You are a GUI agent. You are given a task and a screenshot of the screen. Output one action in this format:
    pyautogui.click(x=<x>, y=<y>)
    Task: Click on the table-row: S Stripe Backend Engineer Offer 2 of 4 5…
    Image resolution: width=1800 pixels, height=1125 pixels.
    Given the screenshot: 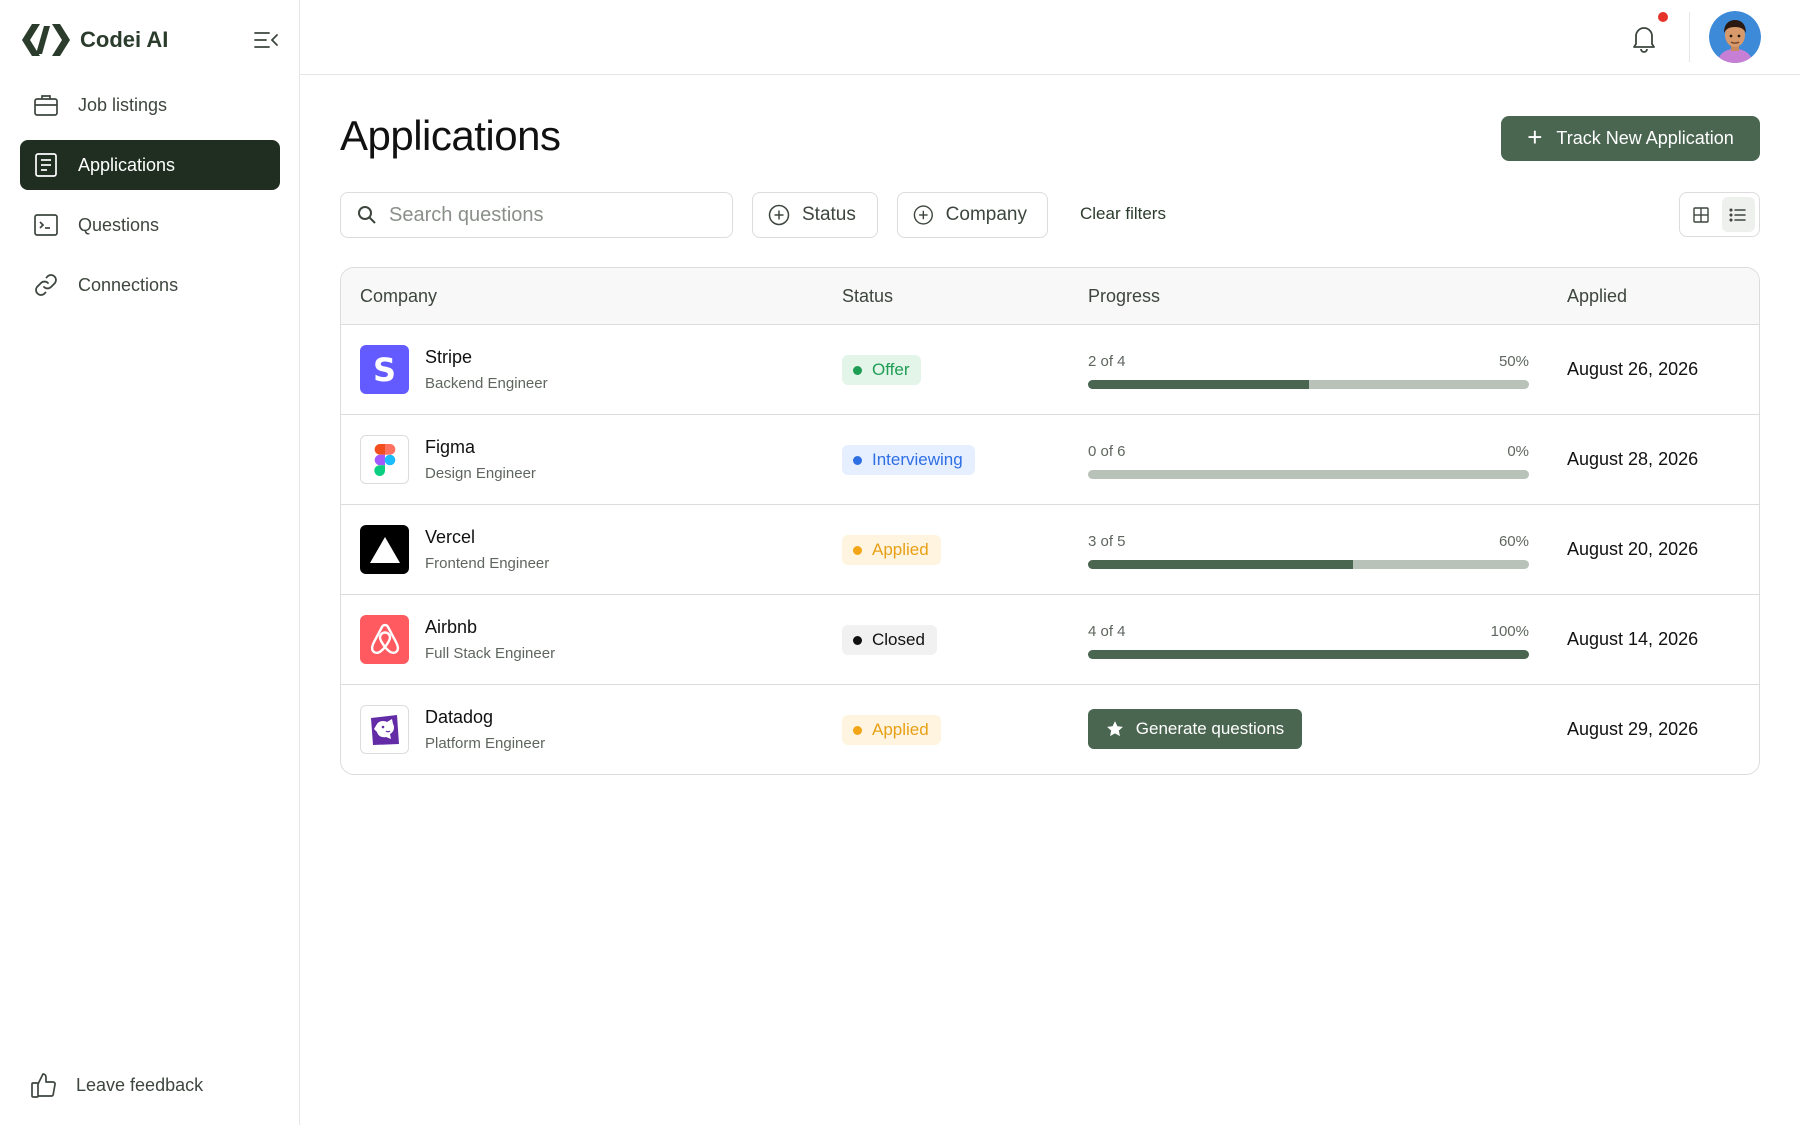 What is the action you would take?
    pyautogui.click(x=1050, y=370)
    